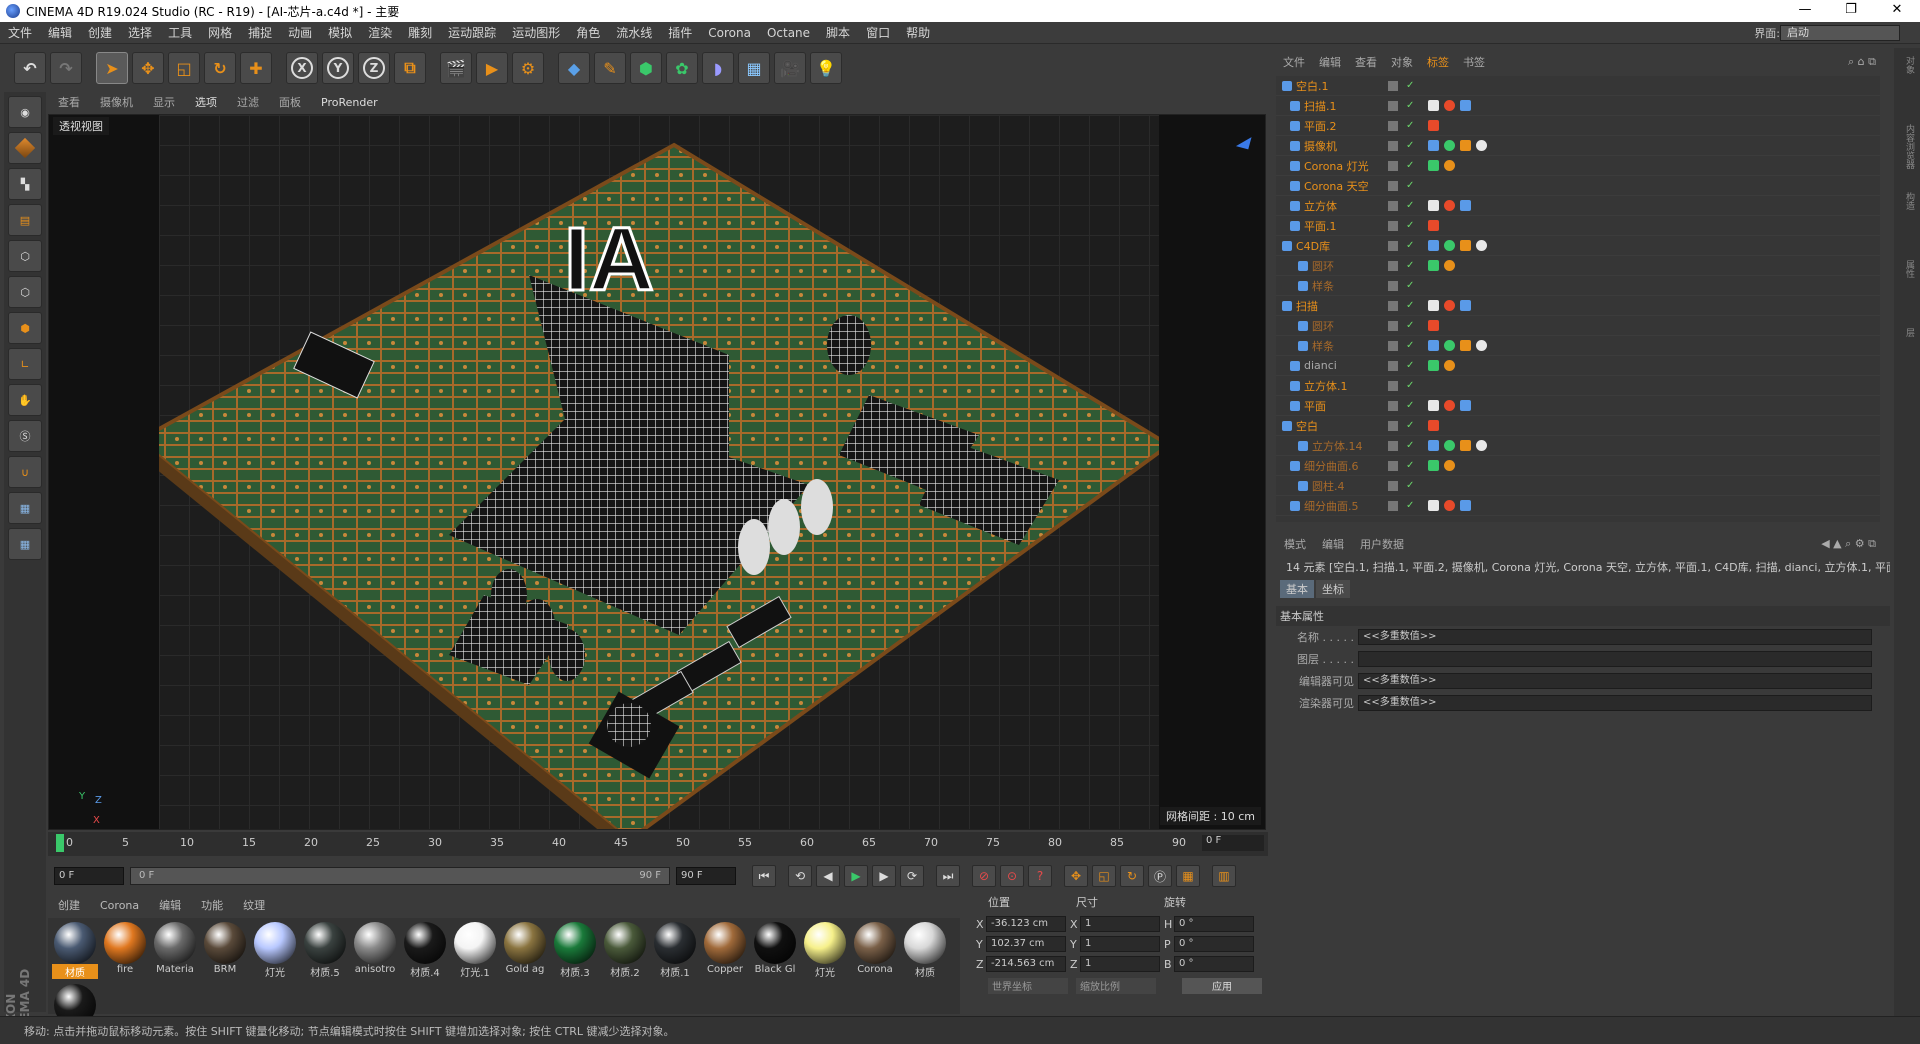 The width and height of the screenshot is (1920, 1044). What do you see at coordinates (1578, 426) in the screenshot?
I see `object-row: 空白 ✓` at bounding box center [1578, 426].